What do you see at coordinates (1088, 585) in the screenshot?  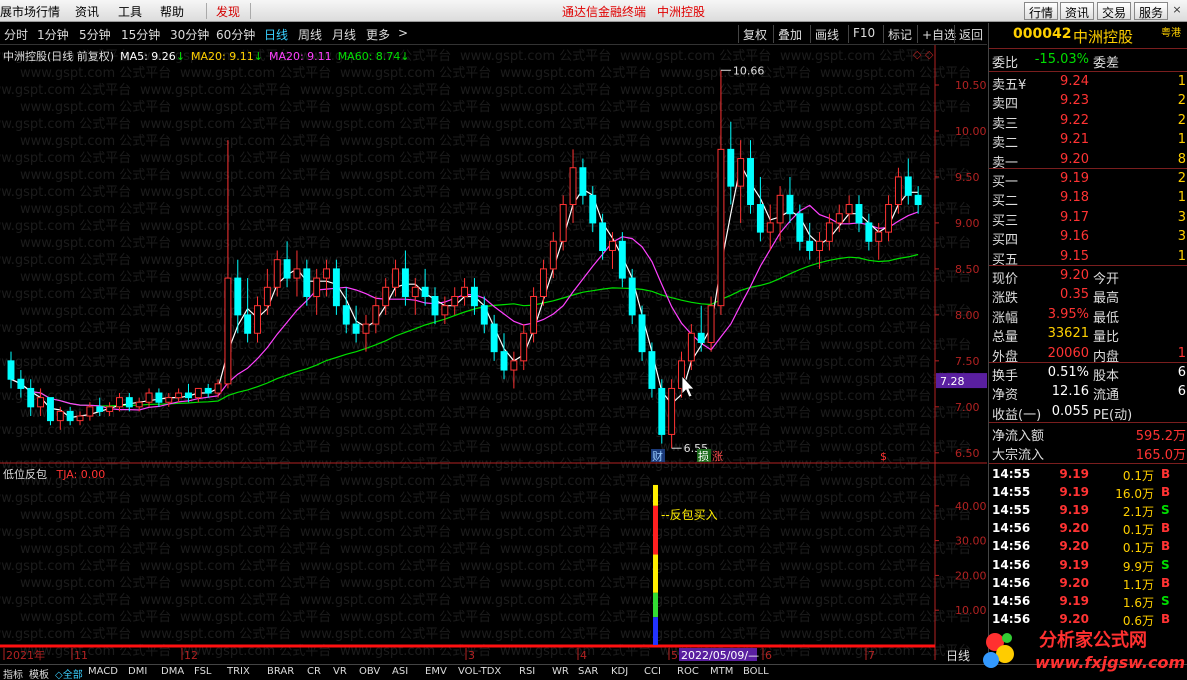 I see `tick-row: 14:56 9.20 1.1万 B` at bounding box center [1088, 585].